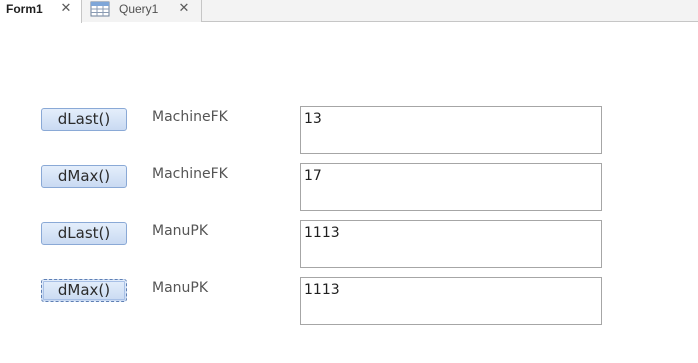 The height and width of the screenshot is (363, 698). I want to click on tab-form1-label: Form1, so click(24, 9).